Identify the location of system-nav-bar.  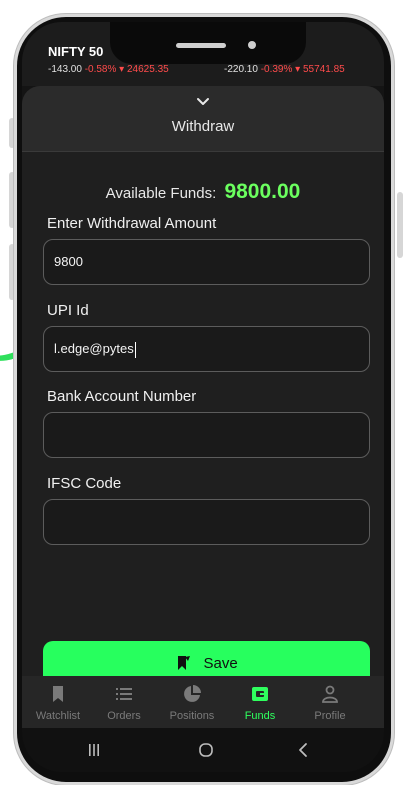
(203, 750).